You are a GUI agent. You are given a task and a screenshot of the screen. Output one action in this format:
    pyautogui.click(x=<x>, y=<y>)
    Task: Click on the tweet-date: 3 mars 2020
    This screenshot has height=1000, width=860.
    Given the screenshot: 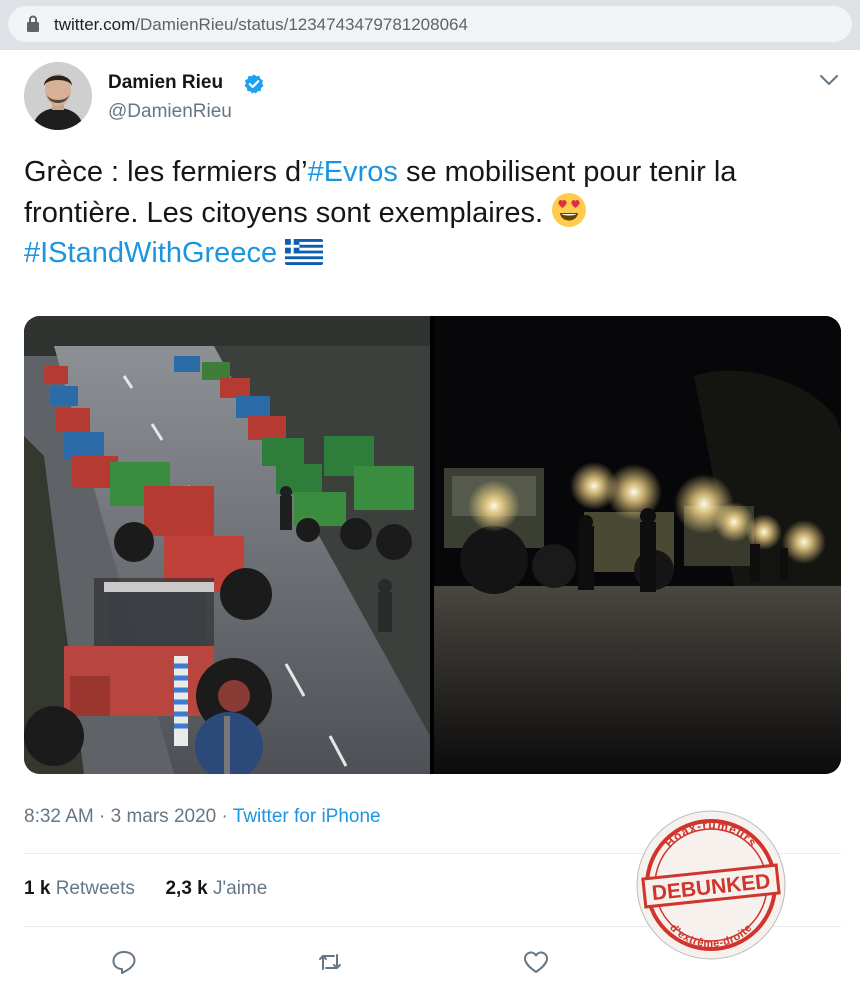 What is the action you would take?
    pyautogui.click(x=164, y=816)
    